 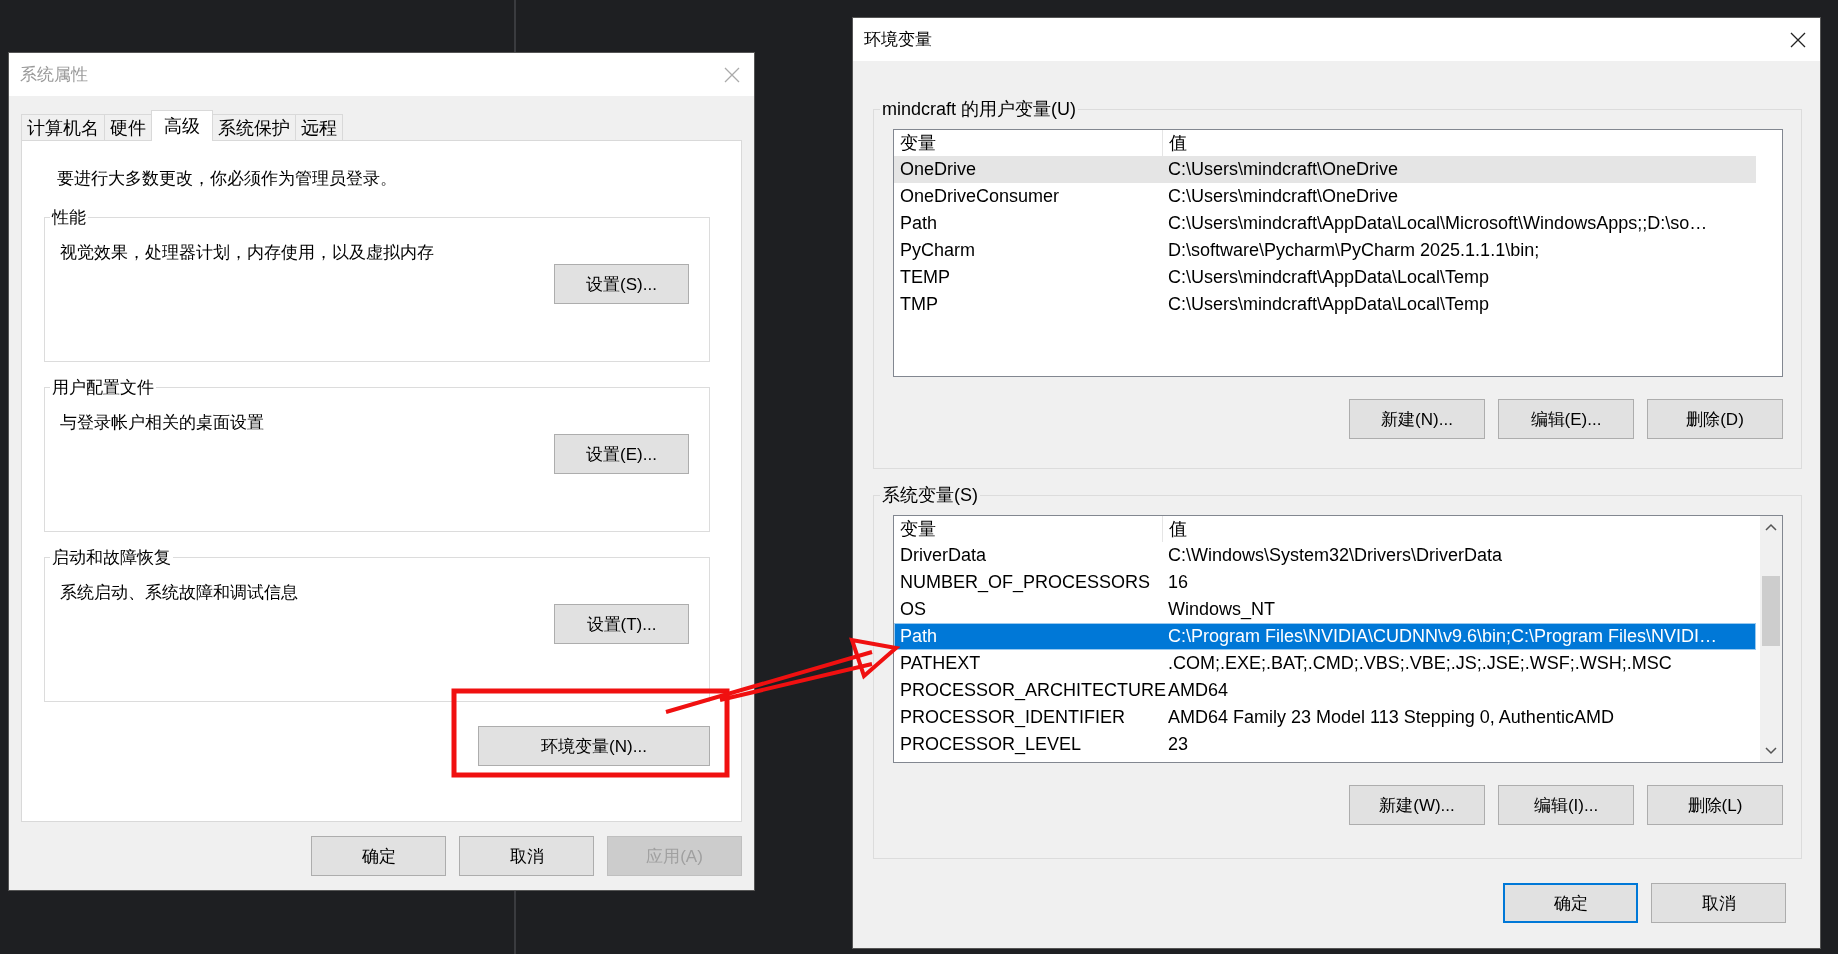 What do you see at coordinates (1325, 744) in the screenshot?
I see `table-row: PROCESSOR_LEVEL 23` at bounding box center [1325, 744].